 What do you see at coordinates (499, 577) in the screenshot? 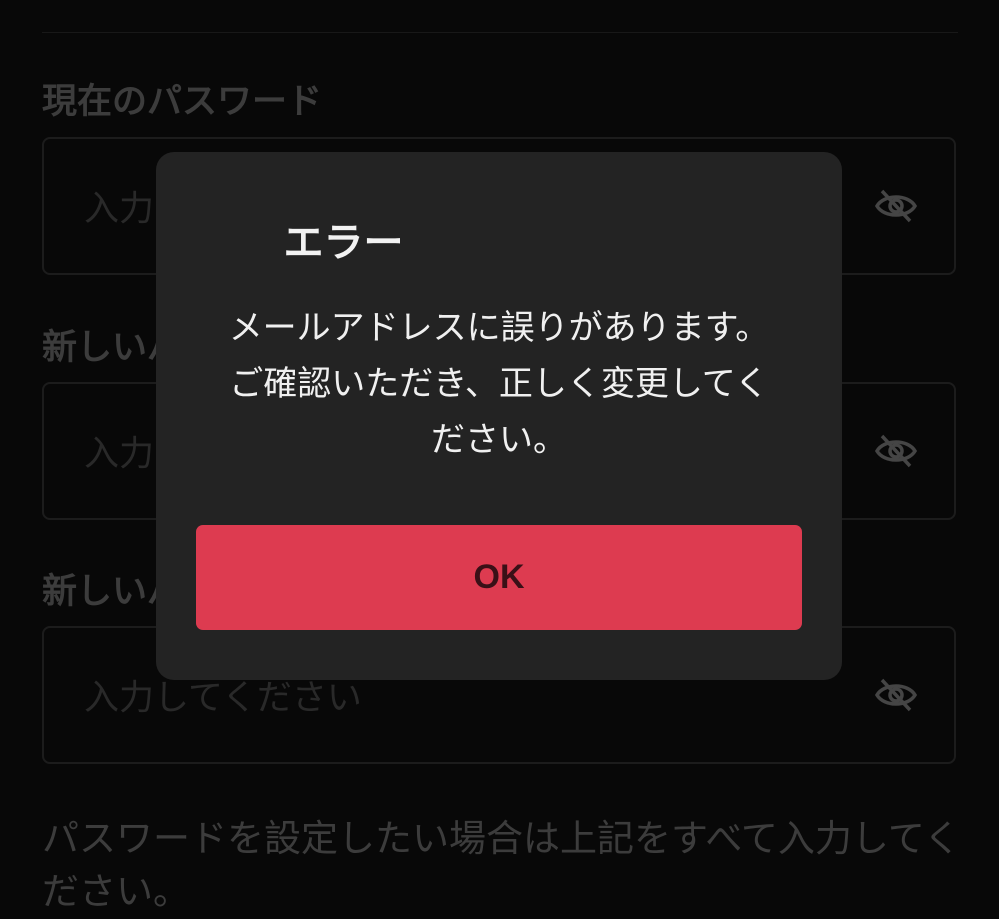
I see `ok-button: OK` at bounding box center [499, 577].